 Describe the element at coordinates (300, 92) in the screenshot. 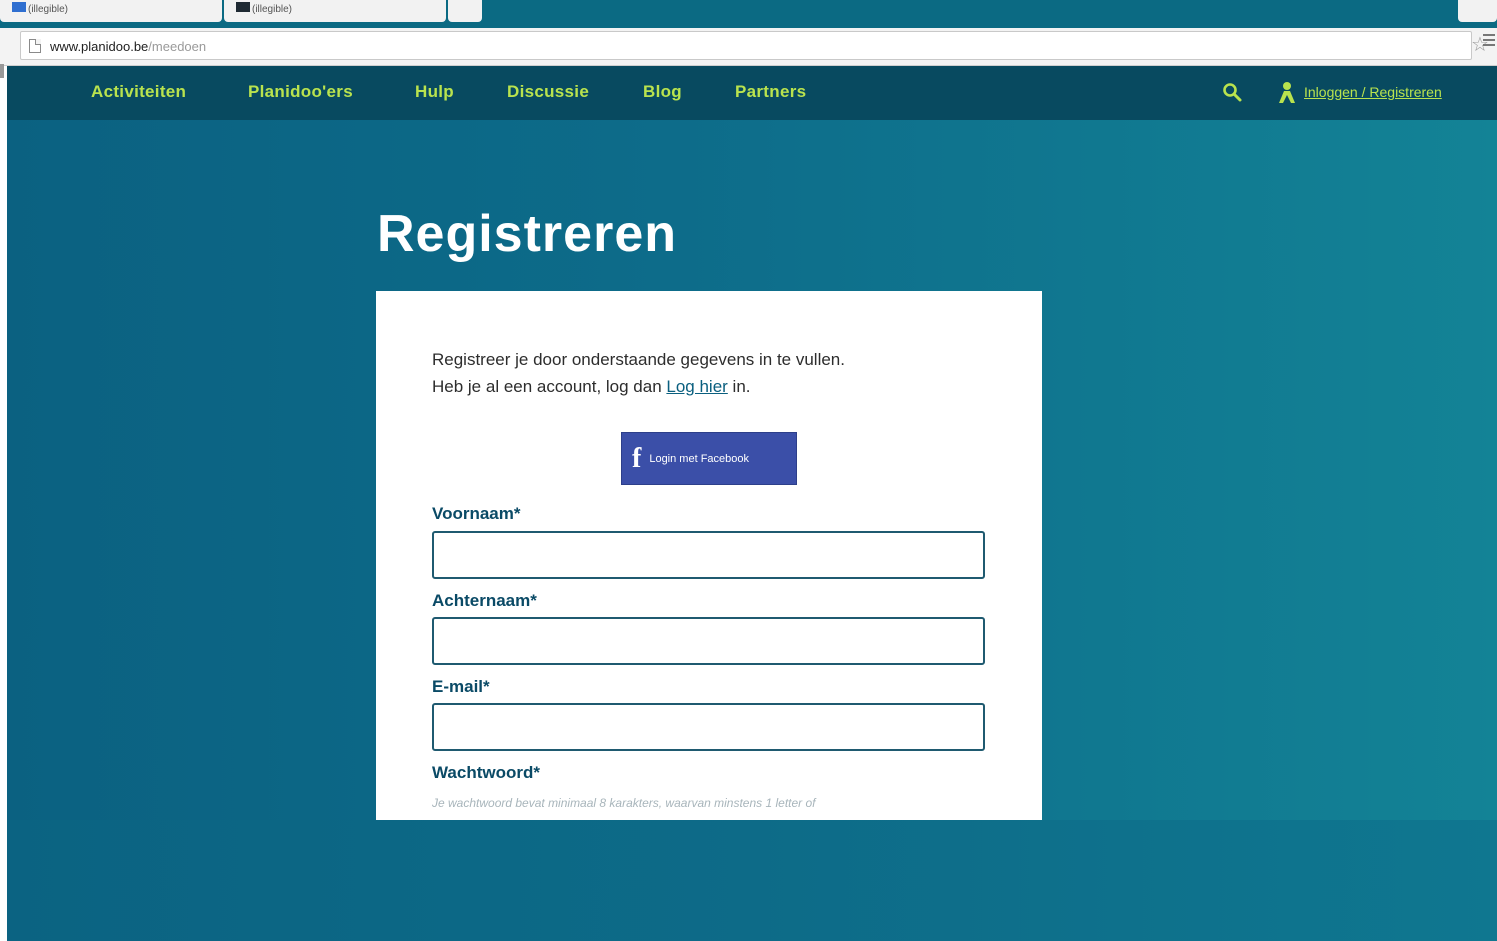

I see `nav-item-planidooers: Planidoo'ers` at that location.